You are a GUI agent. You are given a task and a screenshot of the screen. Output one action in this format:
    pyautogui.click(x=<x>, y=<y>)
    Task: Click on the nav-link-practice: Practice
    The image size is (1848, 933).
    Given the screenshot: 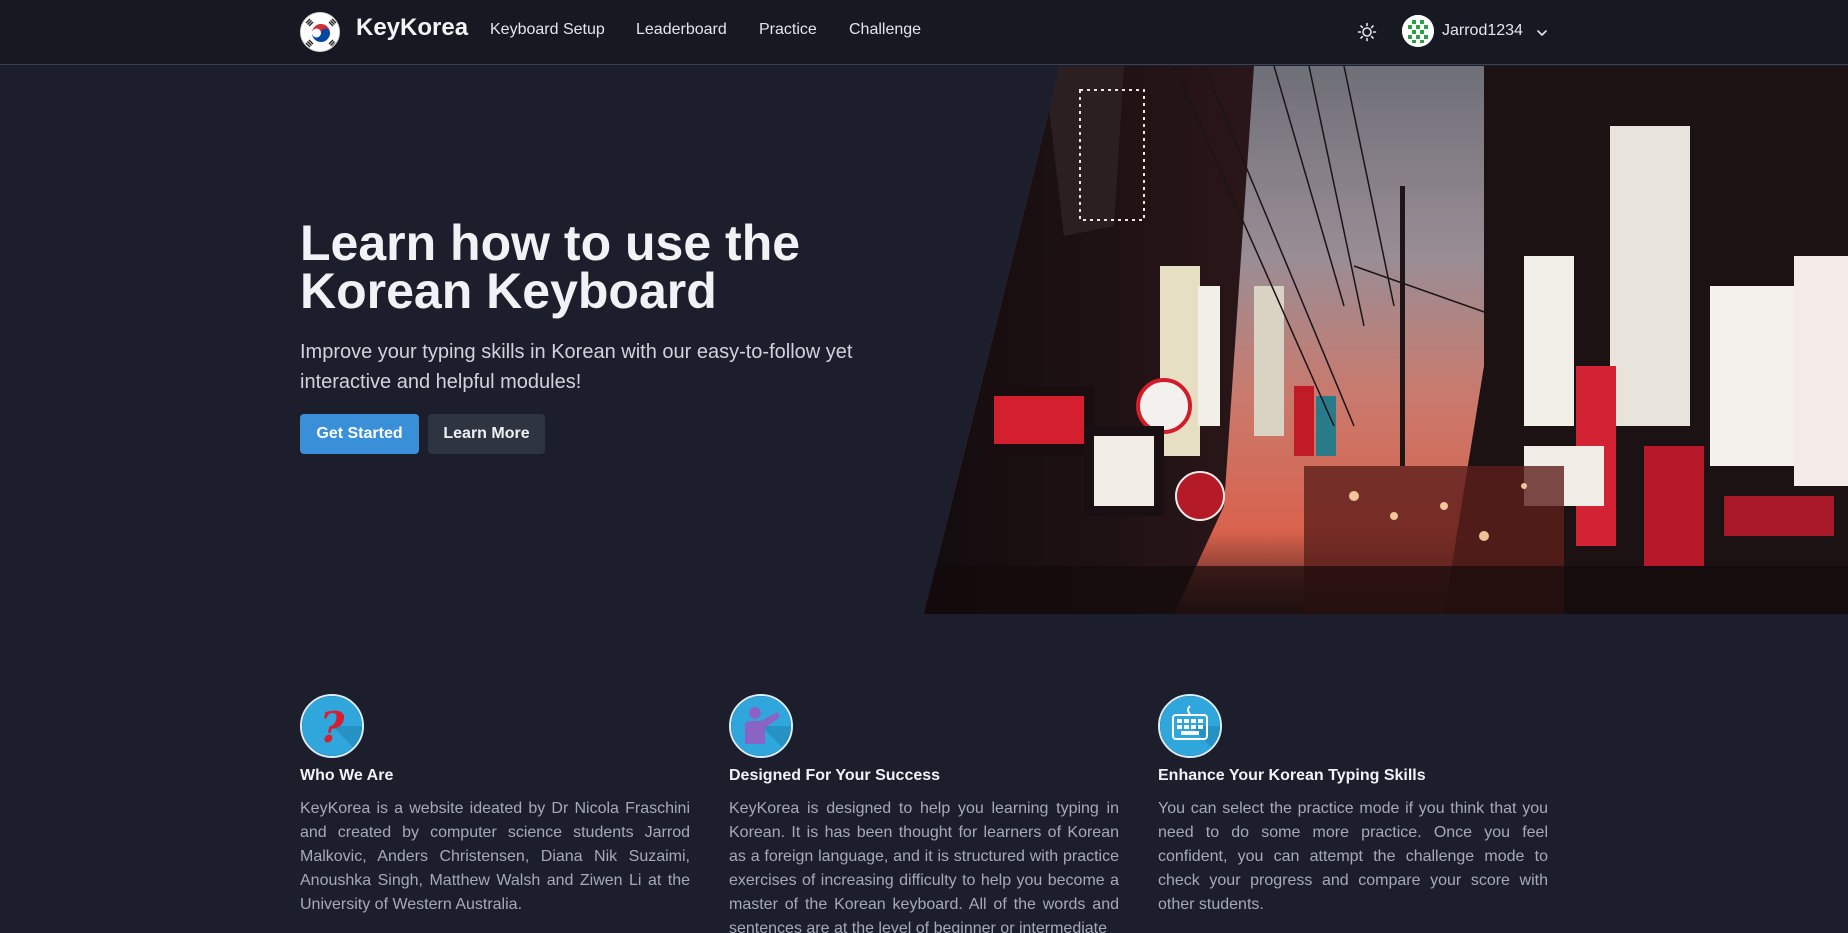 What is the action you would take?
    pyautogui.click(x=788, y=30)
    